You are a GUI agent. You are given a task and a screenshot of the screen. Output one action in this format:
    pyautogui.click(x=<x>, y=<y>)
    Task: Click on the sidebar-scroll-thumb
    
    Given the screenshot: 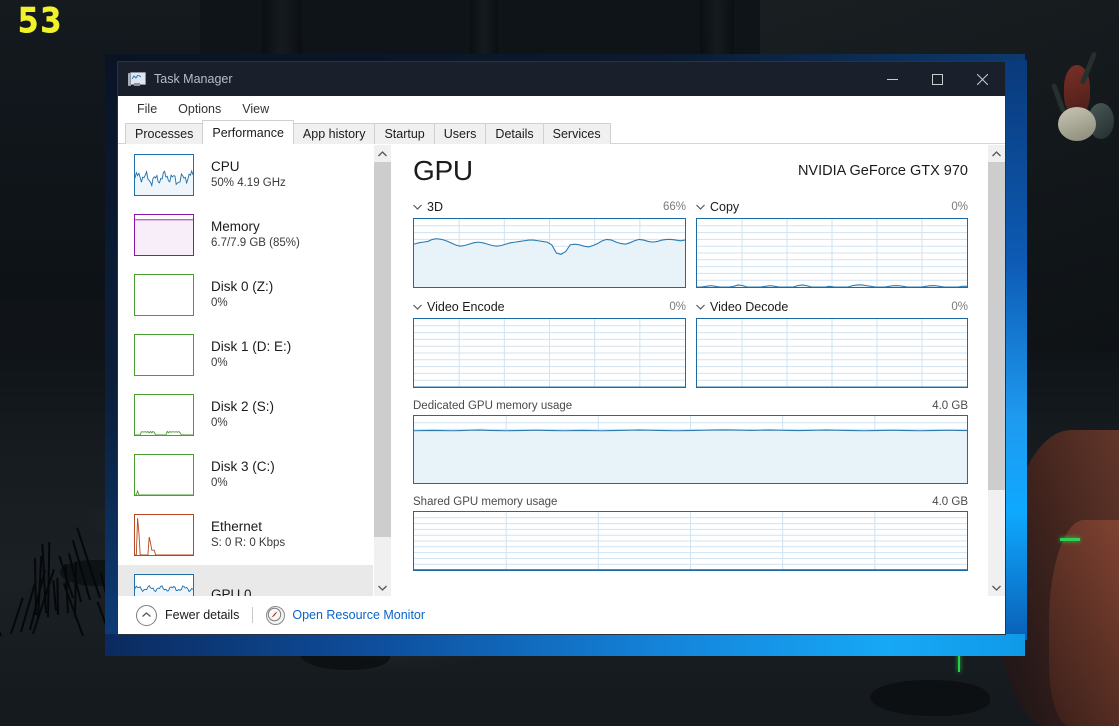 What is the action you would take?
    pyautogui.click(x=382, y=349)
    